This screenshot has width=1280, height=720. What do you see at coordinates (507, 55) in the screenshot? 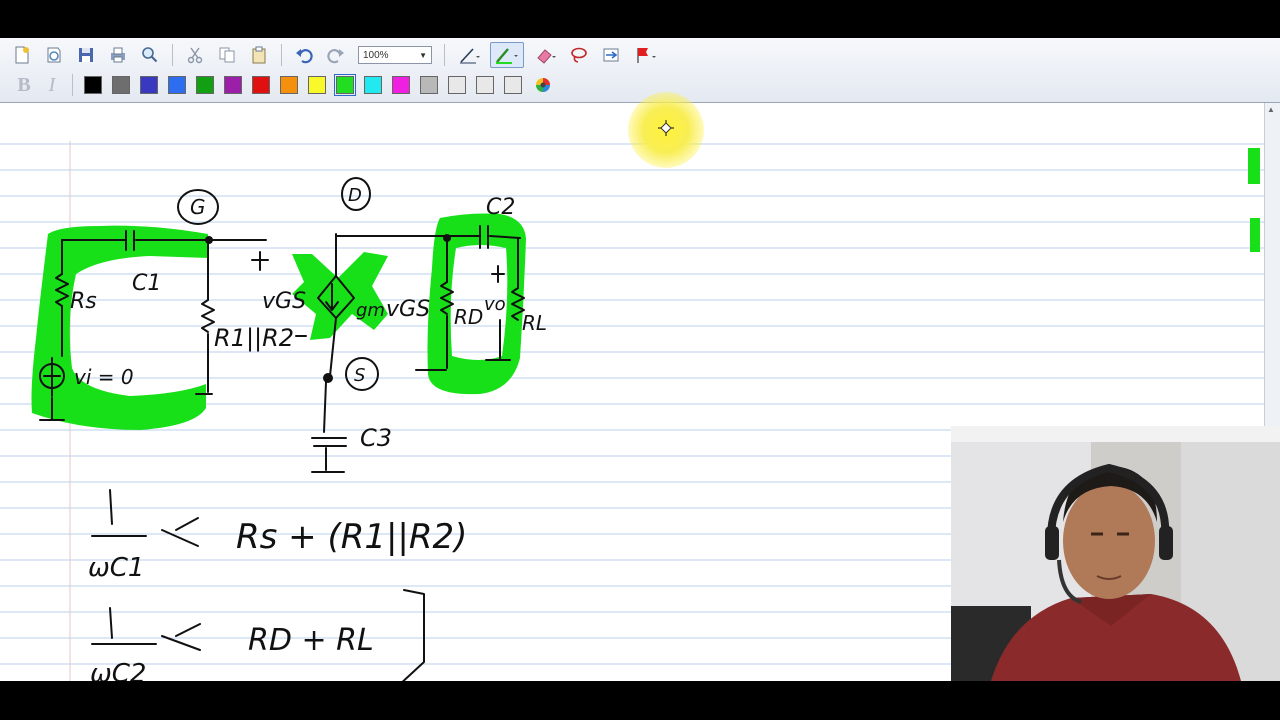
I see `highlighter-icon` at bounding box center [507, 55].